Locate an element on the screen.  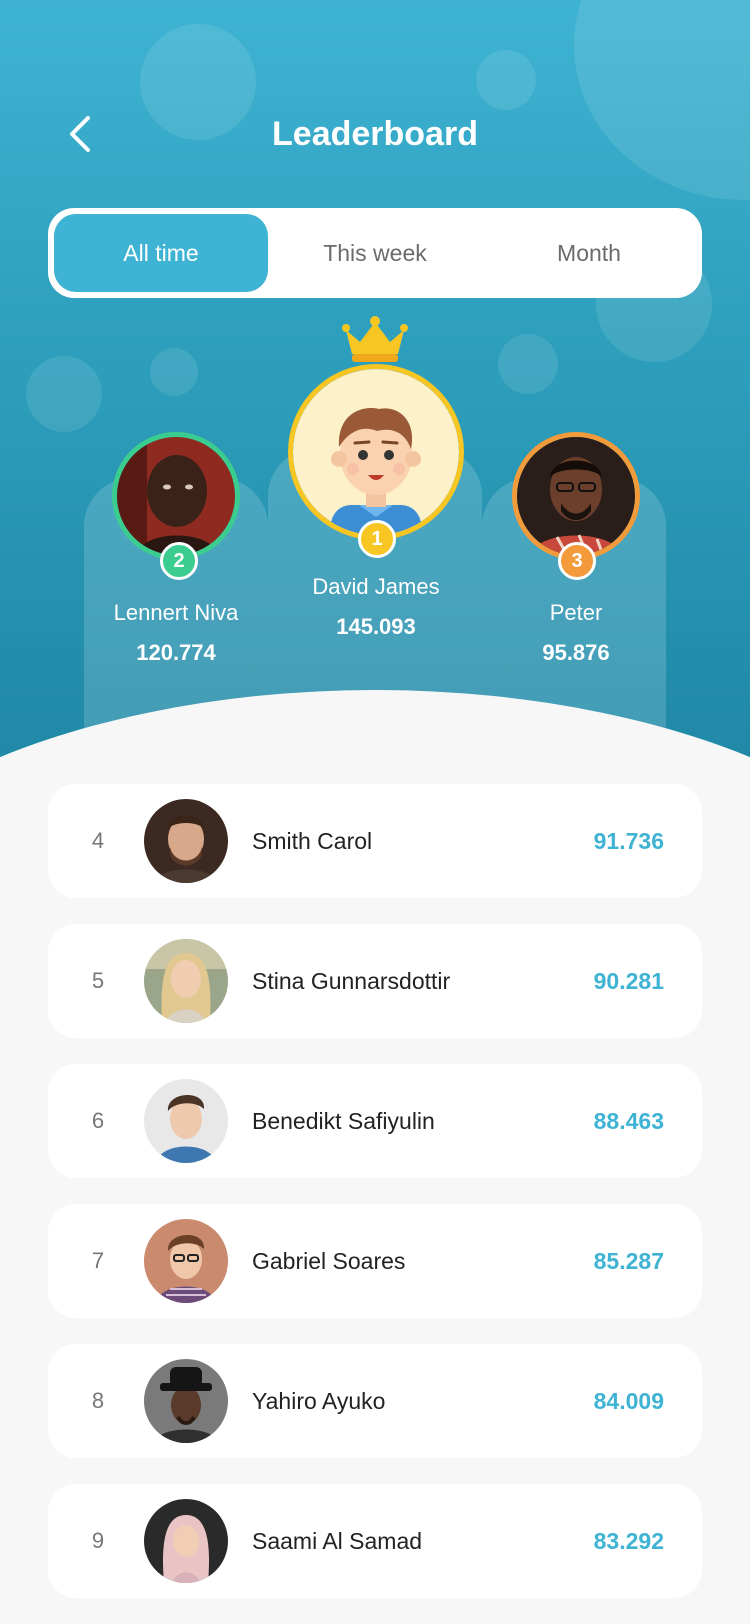
row-rank: 8 is located at coordinates (98, 1400).